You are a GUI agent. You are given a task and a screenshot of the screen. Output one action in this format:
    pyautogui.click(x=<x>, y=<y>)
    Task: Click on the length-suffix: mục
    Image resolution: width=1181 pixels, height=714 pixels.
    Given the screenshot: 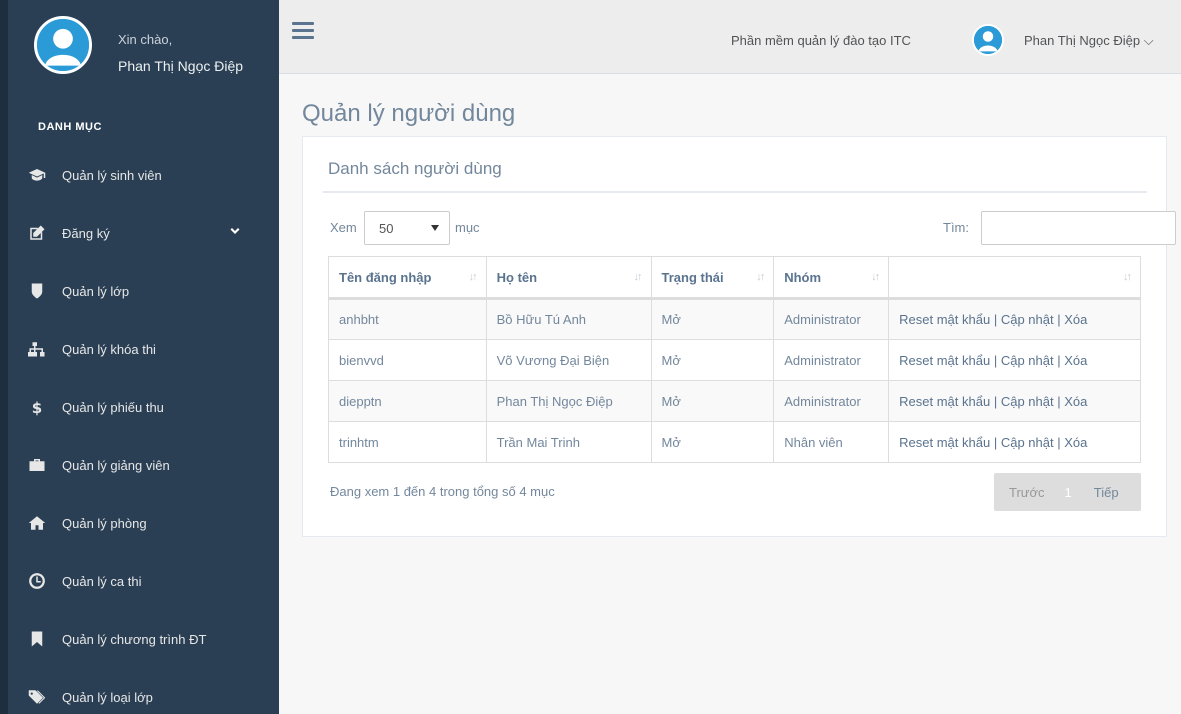 What is the action you would take?
    pyautogui.click(x=467, y=227)
    